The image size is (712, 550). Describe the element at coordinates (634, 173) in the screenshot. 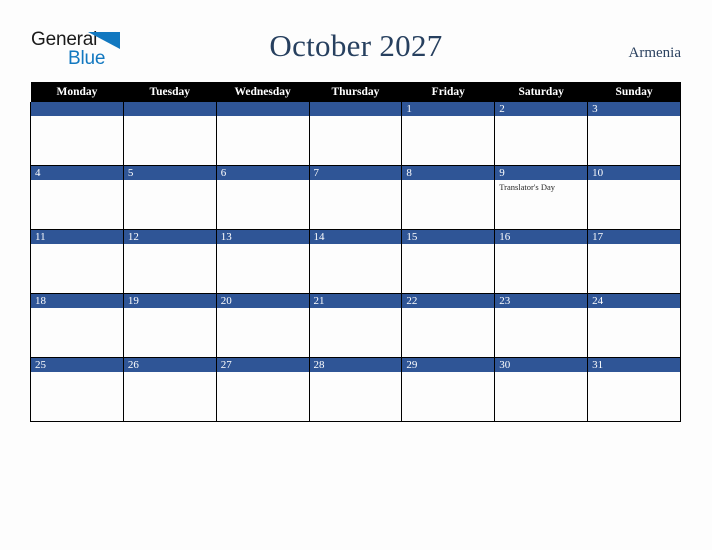

I see `day-number: 10` at that location.